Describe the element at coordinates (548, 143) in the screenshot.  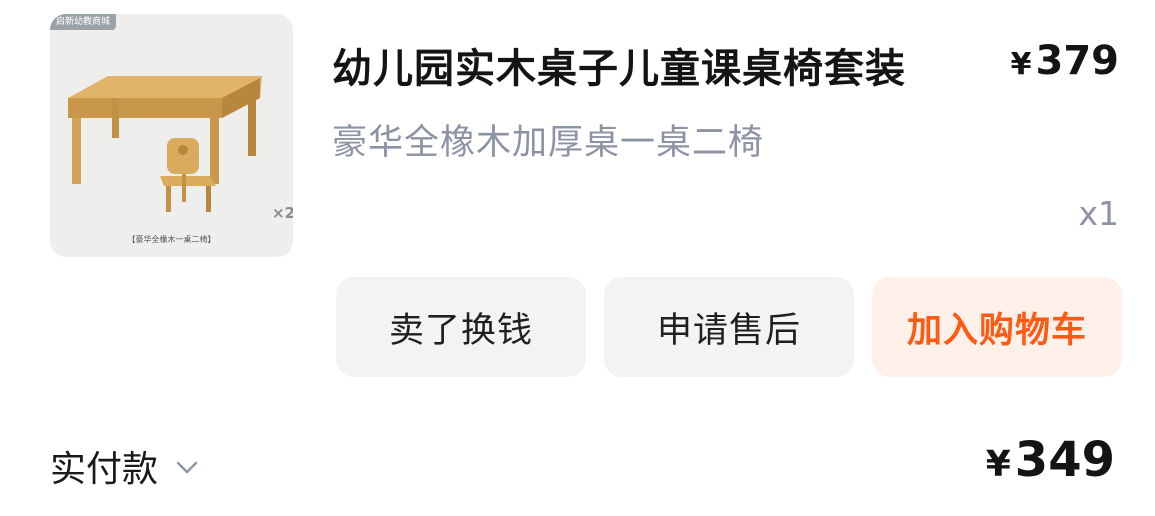
I see `product-spec: 豪华全橡木加厚桌一桌二椅` at that location.